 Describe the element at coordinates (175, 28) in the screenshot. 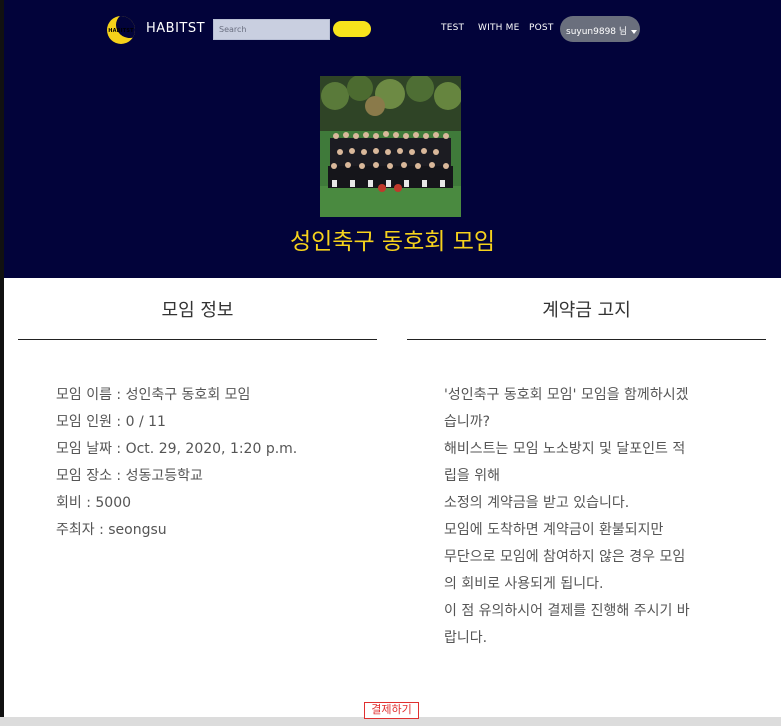

I see `brand-name: HABITST` at that location.